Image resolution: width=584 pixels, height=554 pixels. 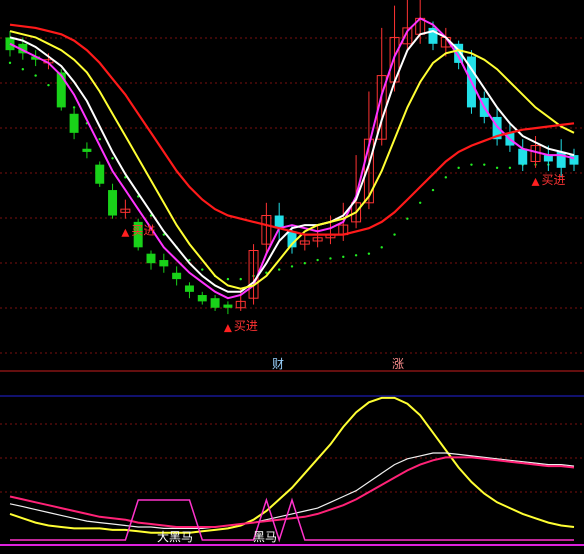 I want to click on label-big-horse: 大黑马, so click(x=175, y=537).